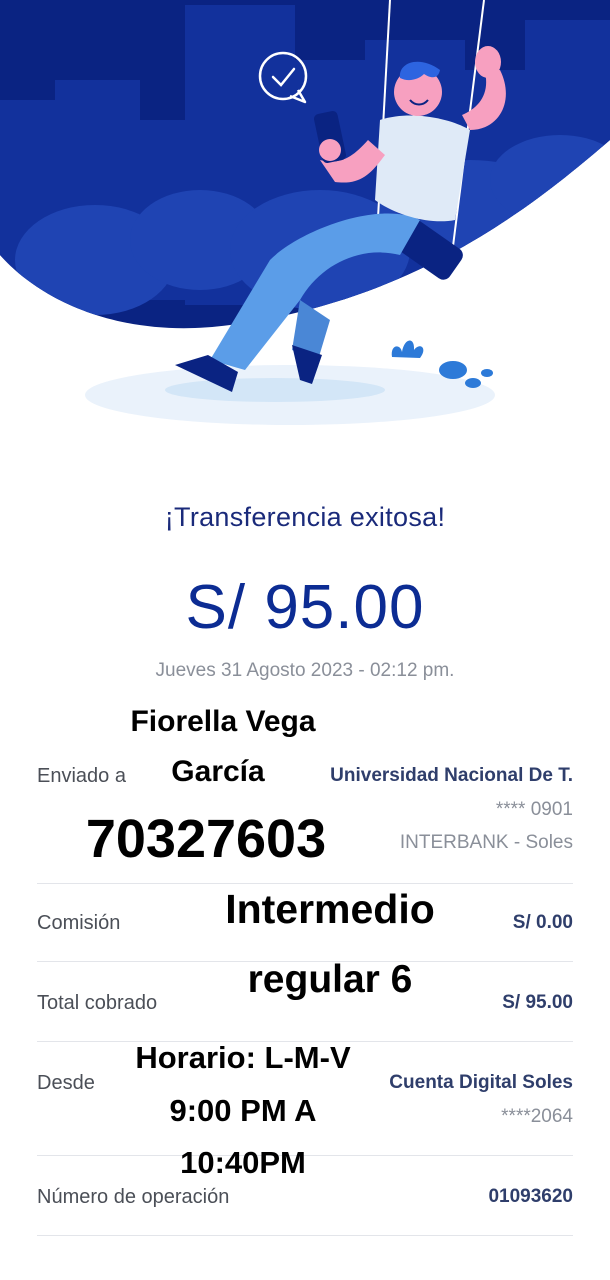  Describe the element at coordinates (305, 670) in the screenshot. I see `transfer-datetime: Jueves 31 Agosto 2023 - 02:12 pm.` at that location.